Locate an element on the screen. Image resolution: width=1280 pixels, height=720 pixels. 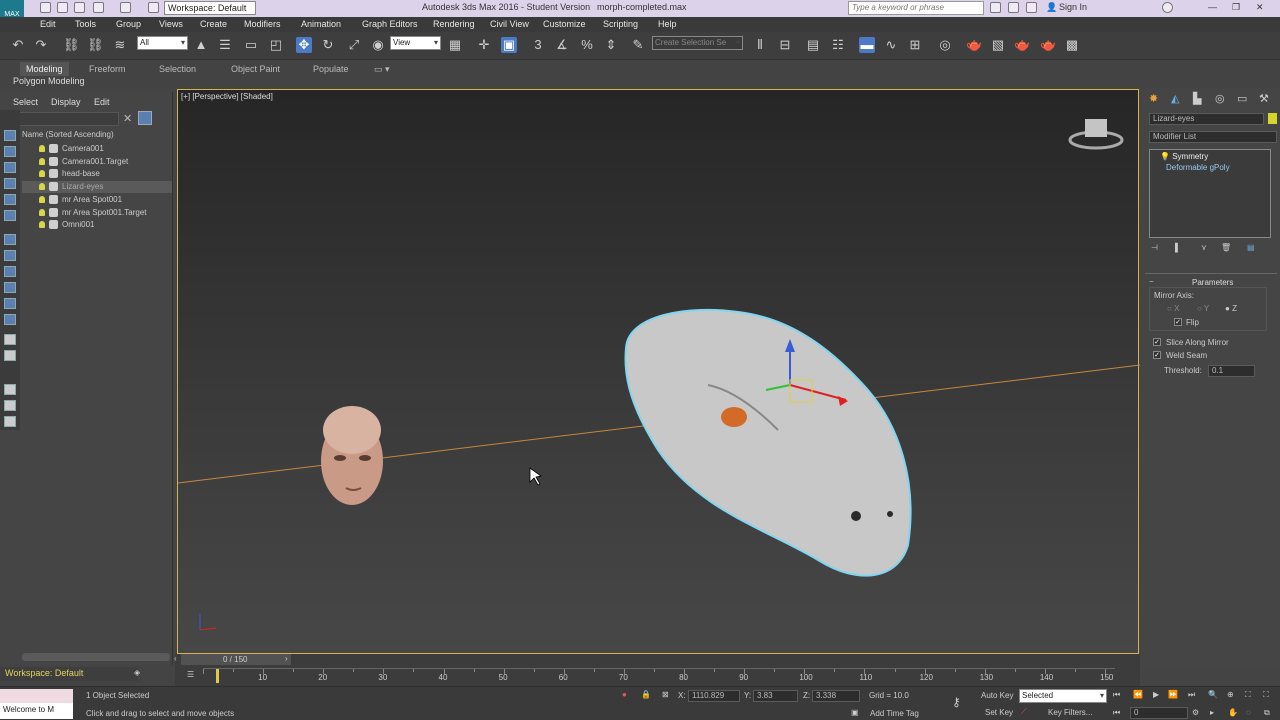
configure-modifier-sets-icon: ▤ is located at coordinates (1251, 247).